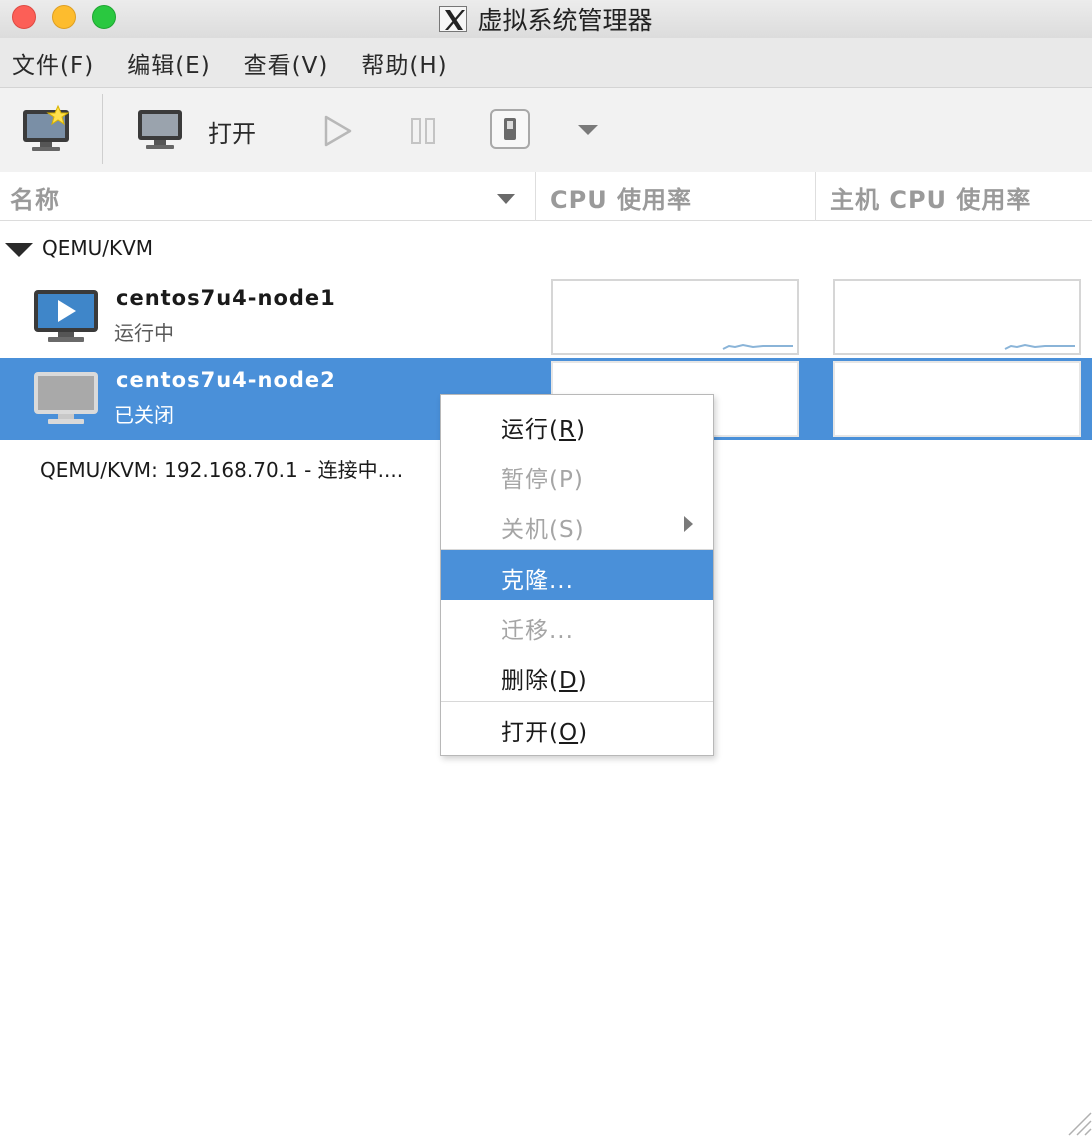 The height and width of the screenshot is (1136, 1092). I want to click on menu-item-open-label: 打开(, so click(530, 733).